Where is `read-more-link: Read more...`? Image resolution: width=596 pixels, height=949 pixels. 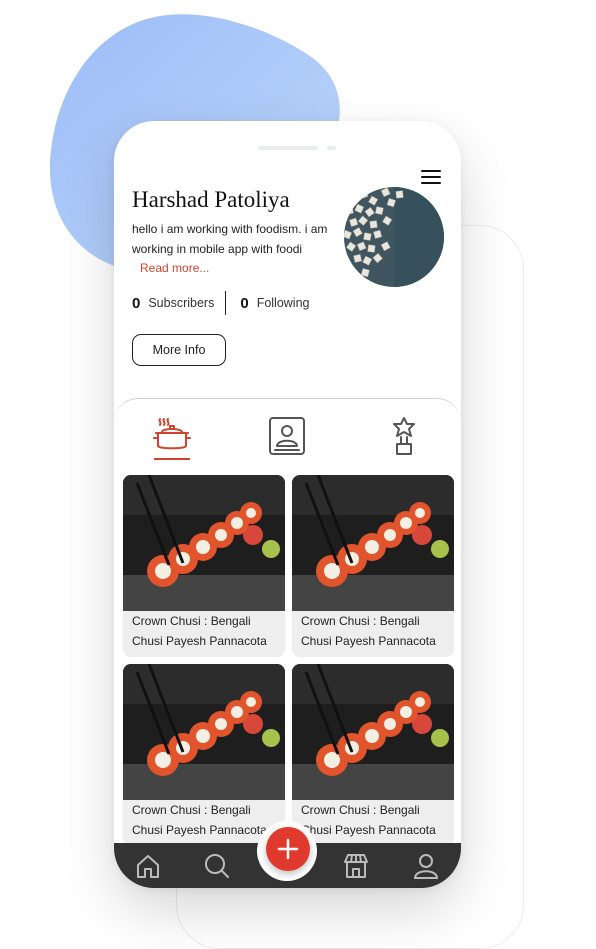 read-more-link: Read more... is located at coordinates (174, 268).